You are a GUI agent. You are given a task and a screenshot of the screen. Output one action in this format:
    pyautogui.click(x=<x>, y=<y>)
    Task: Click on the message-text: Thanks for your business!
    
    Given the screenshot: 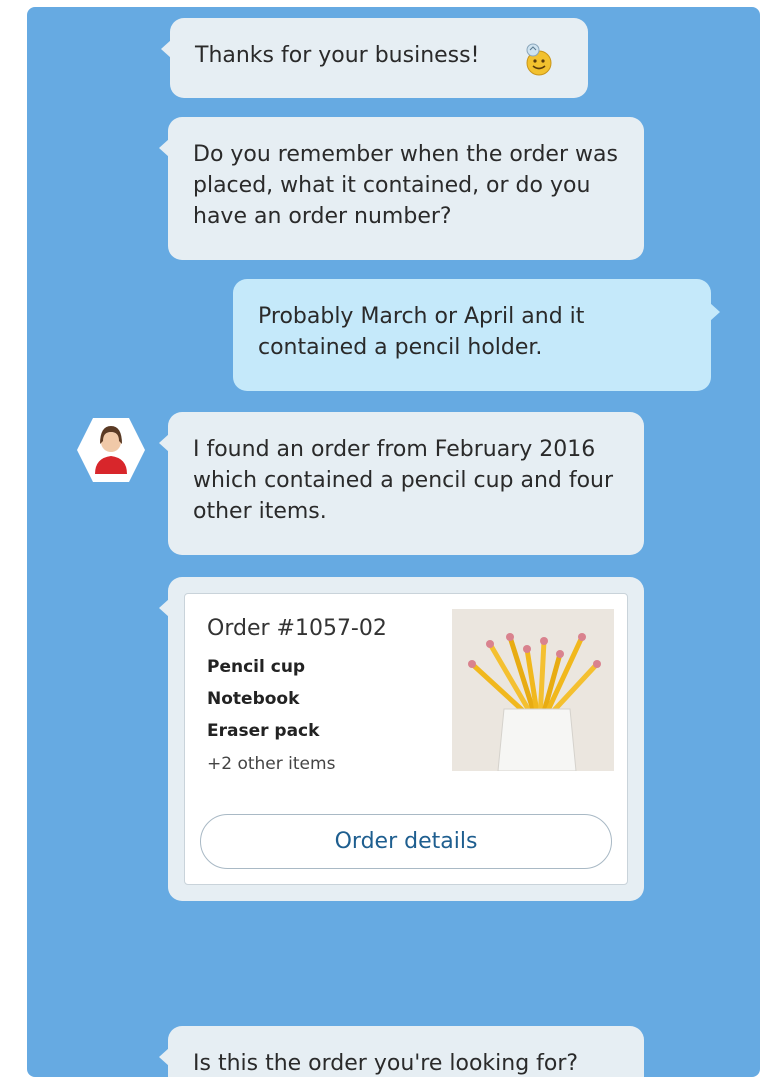 What is the action you would take?
    pyautogui.click(x=337, y=55)
    